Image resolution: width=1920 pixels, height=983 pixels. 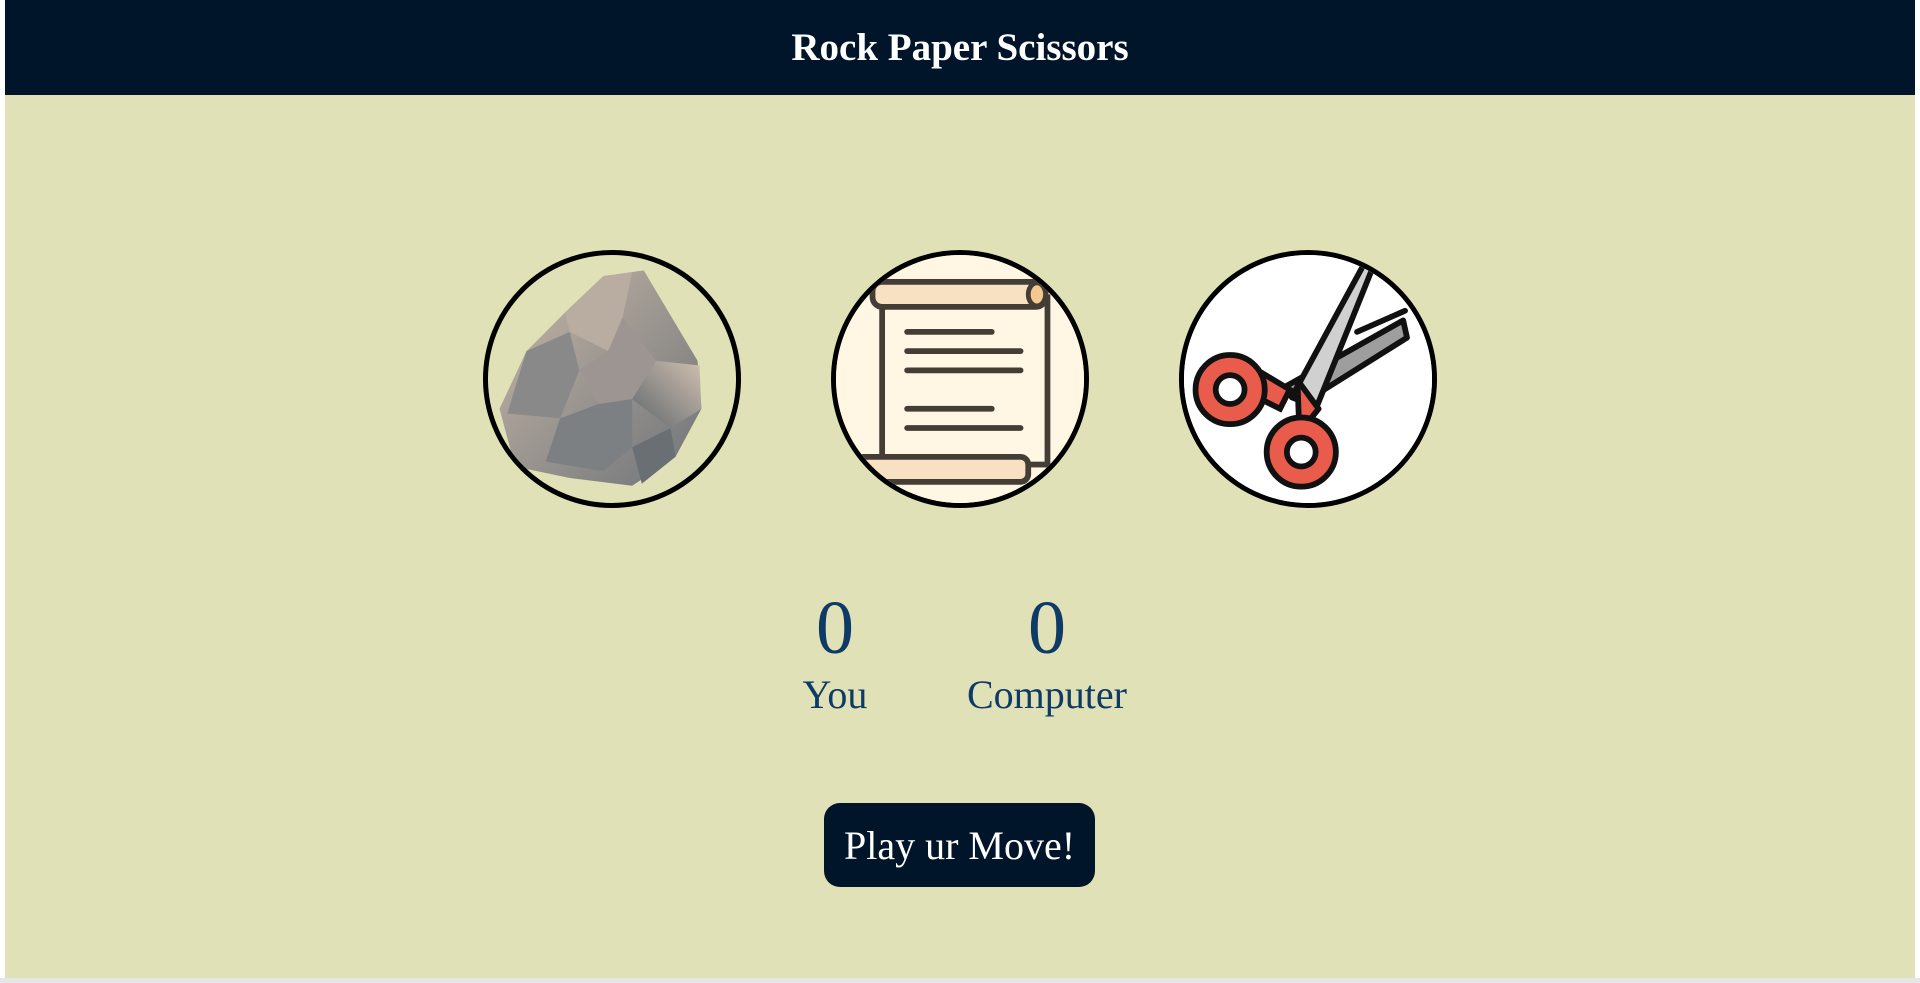 I want to click on scissors-choice, so click(x=1308, y=379).